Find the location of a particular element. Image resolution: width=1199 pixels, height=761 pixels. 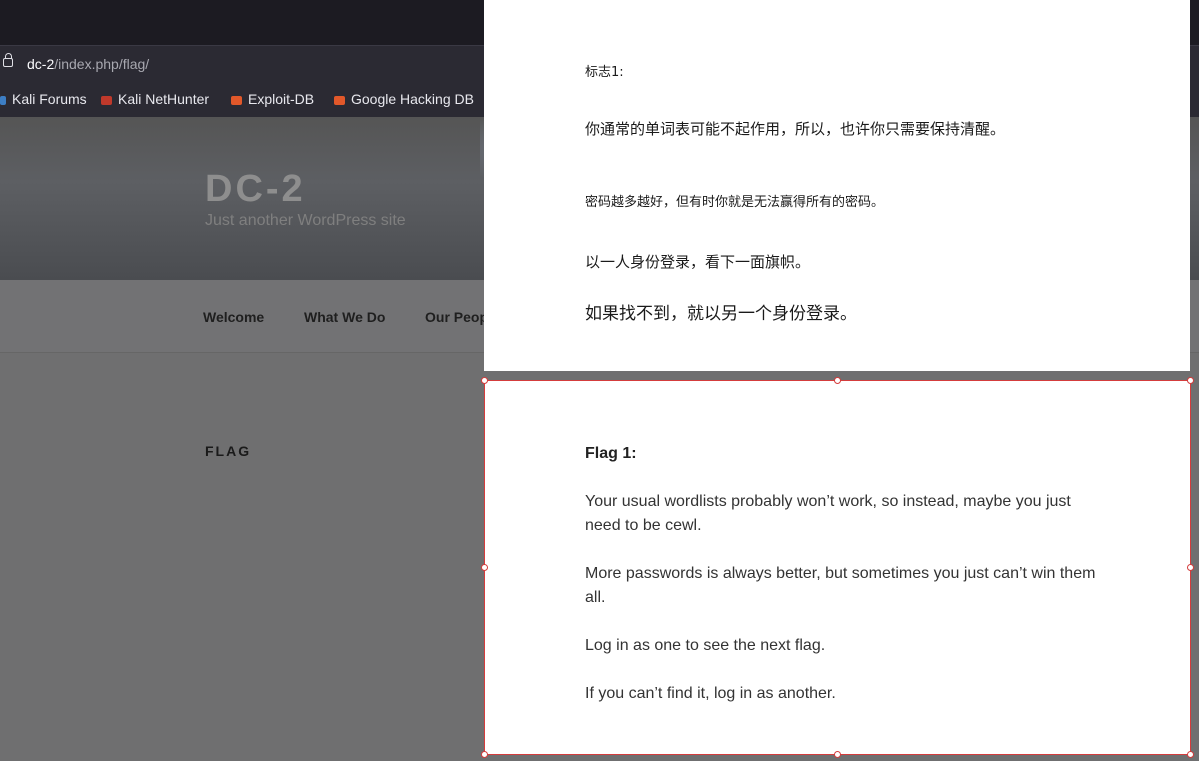

cn-title: 标志1: is located at coordinates (604, 72).